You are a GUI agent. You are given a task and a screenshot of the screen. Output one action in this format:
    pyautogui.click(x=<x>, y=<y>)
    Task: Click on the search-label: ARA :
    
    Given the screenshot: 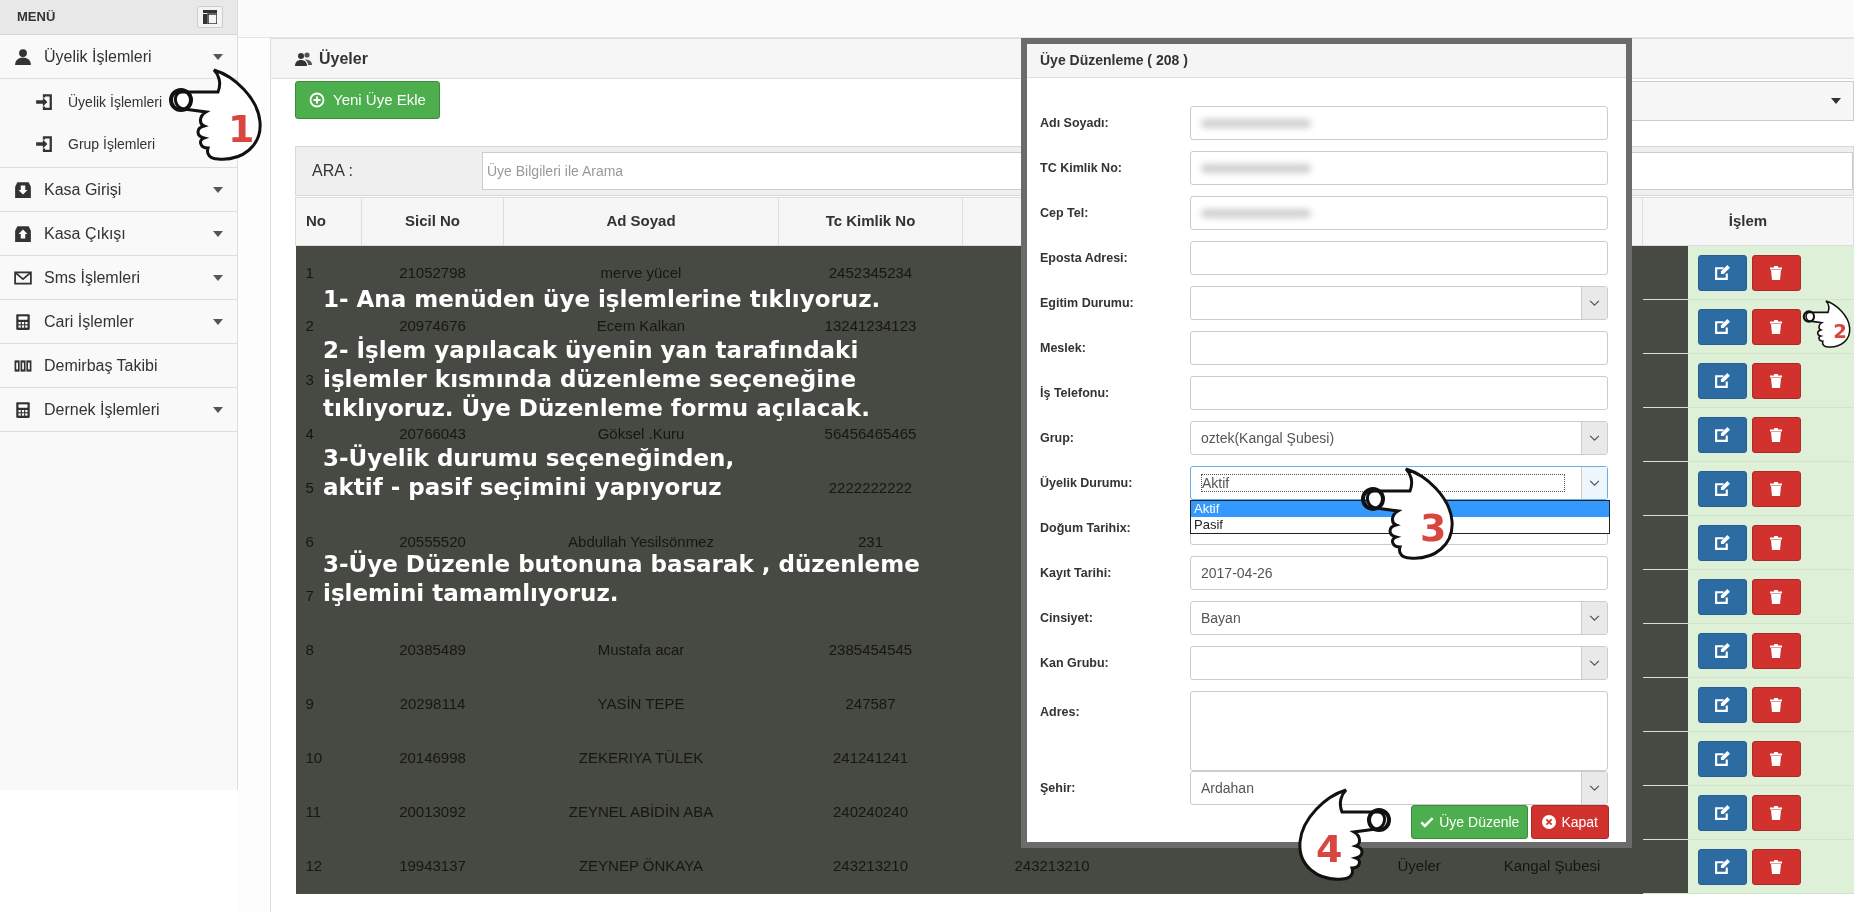 What is the action you would take?
    pyautogui.click(x=333, y=171)
    